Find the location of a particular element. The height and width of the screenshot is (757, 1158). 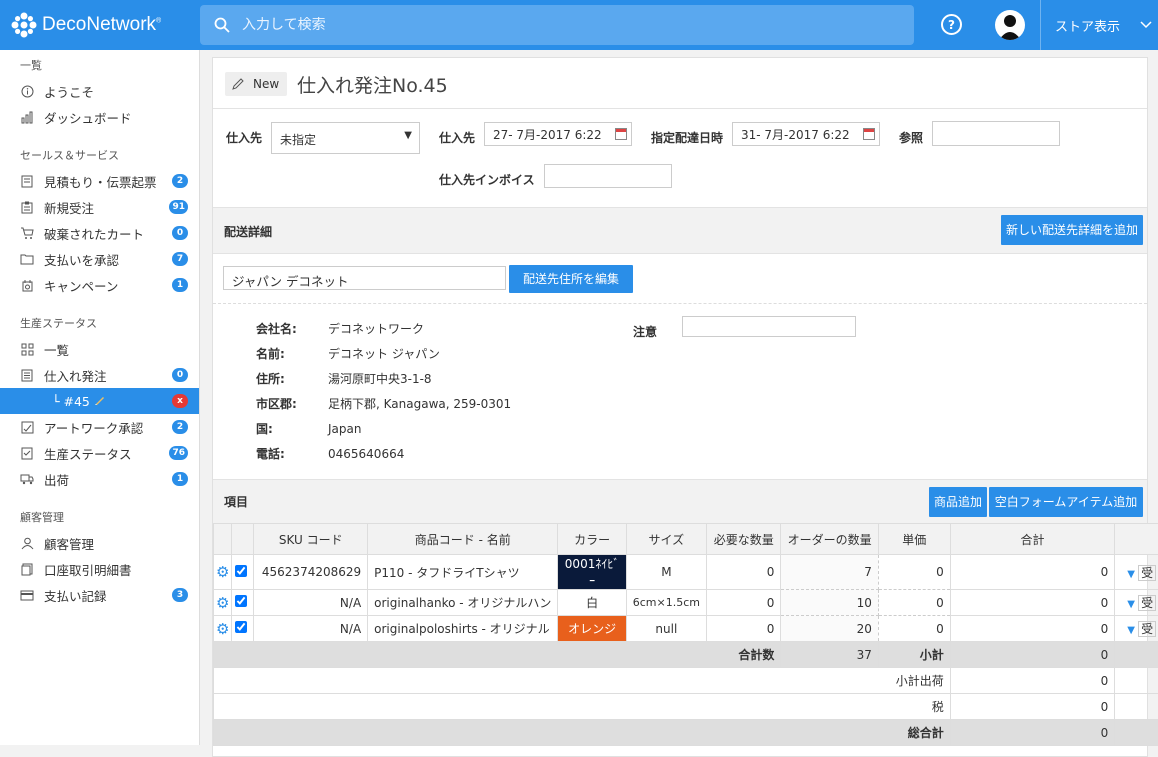

items-section-title: 項目 is located at coordinates (236, 501).